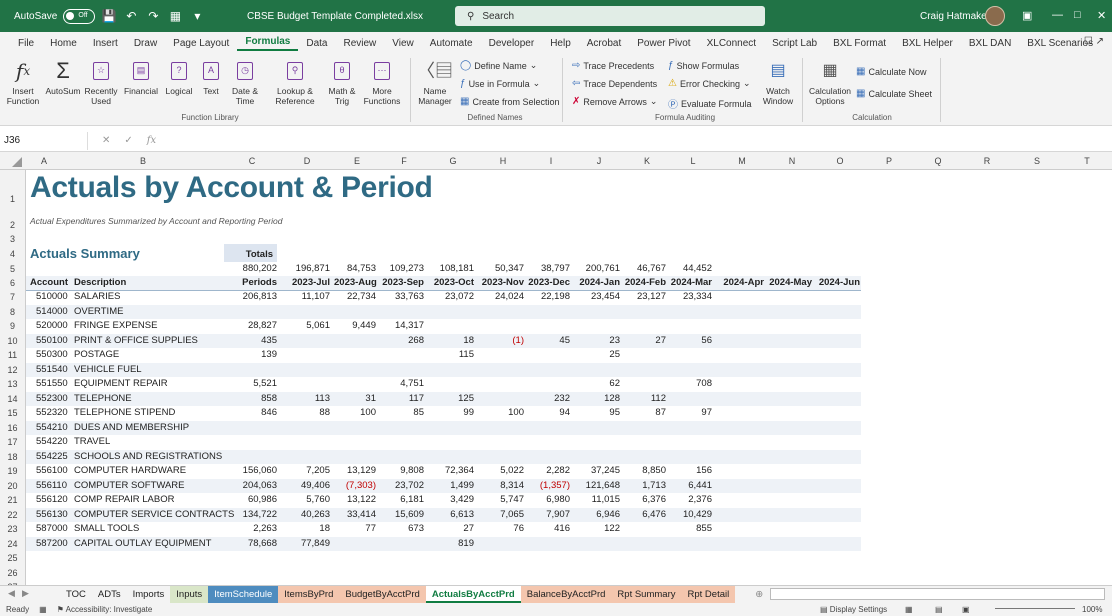 The image size is (1112, 616). I want to click on search-box: ⚲ Search, so click(610, 16).